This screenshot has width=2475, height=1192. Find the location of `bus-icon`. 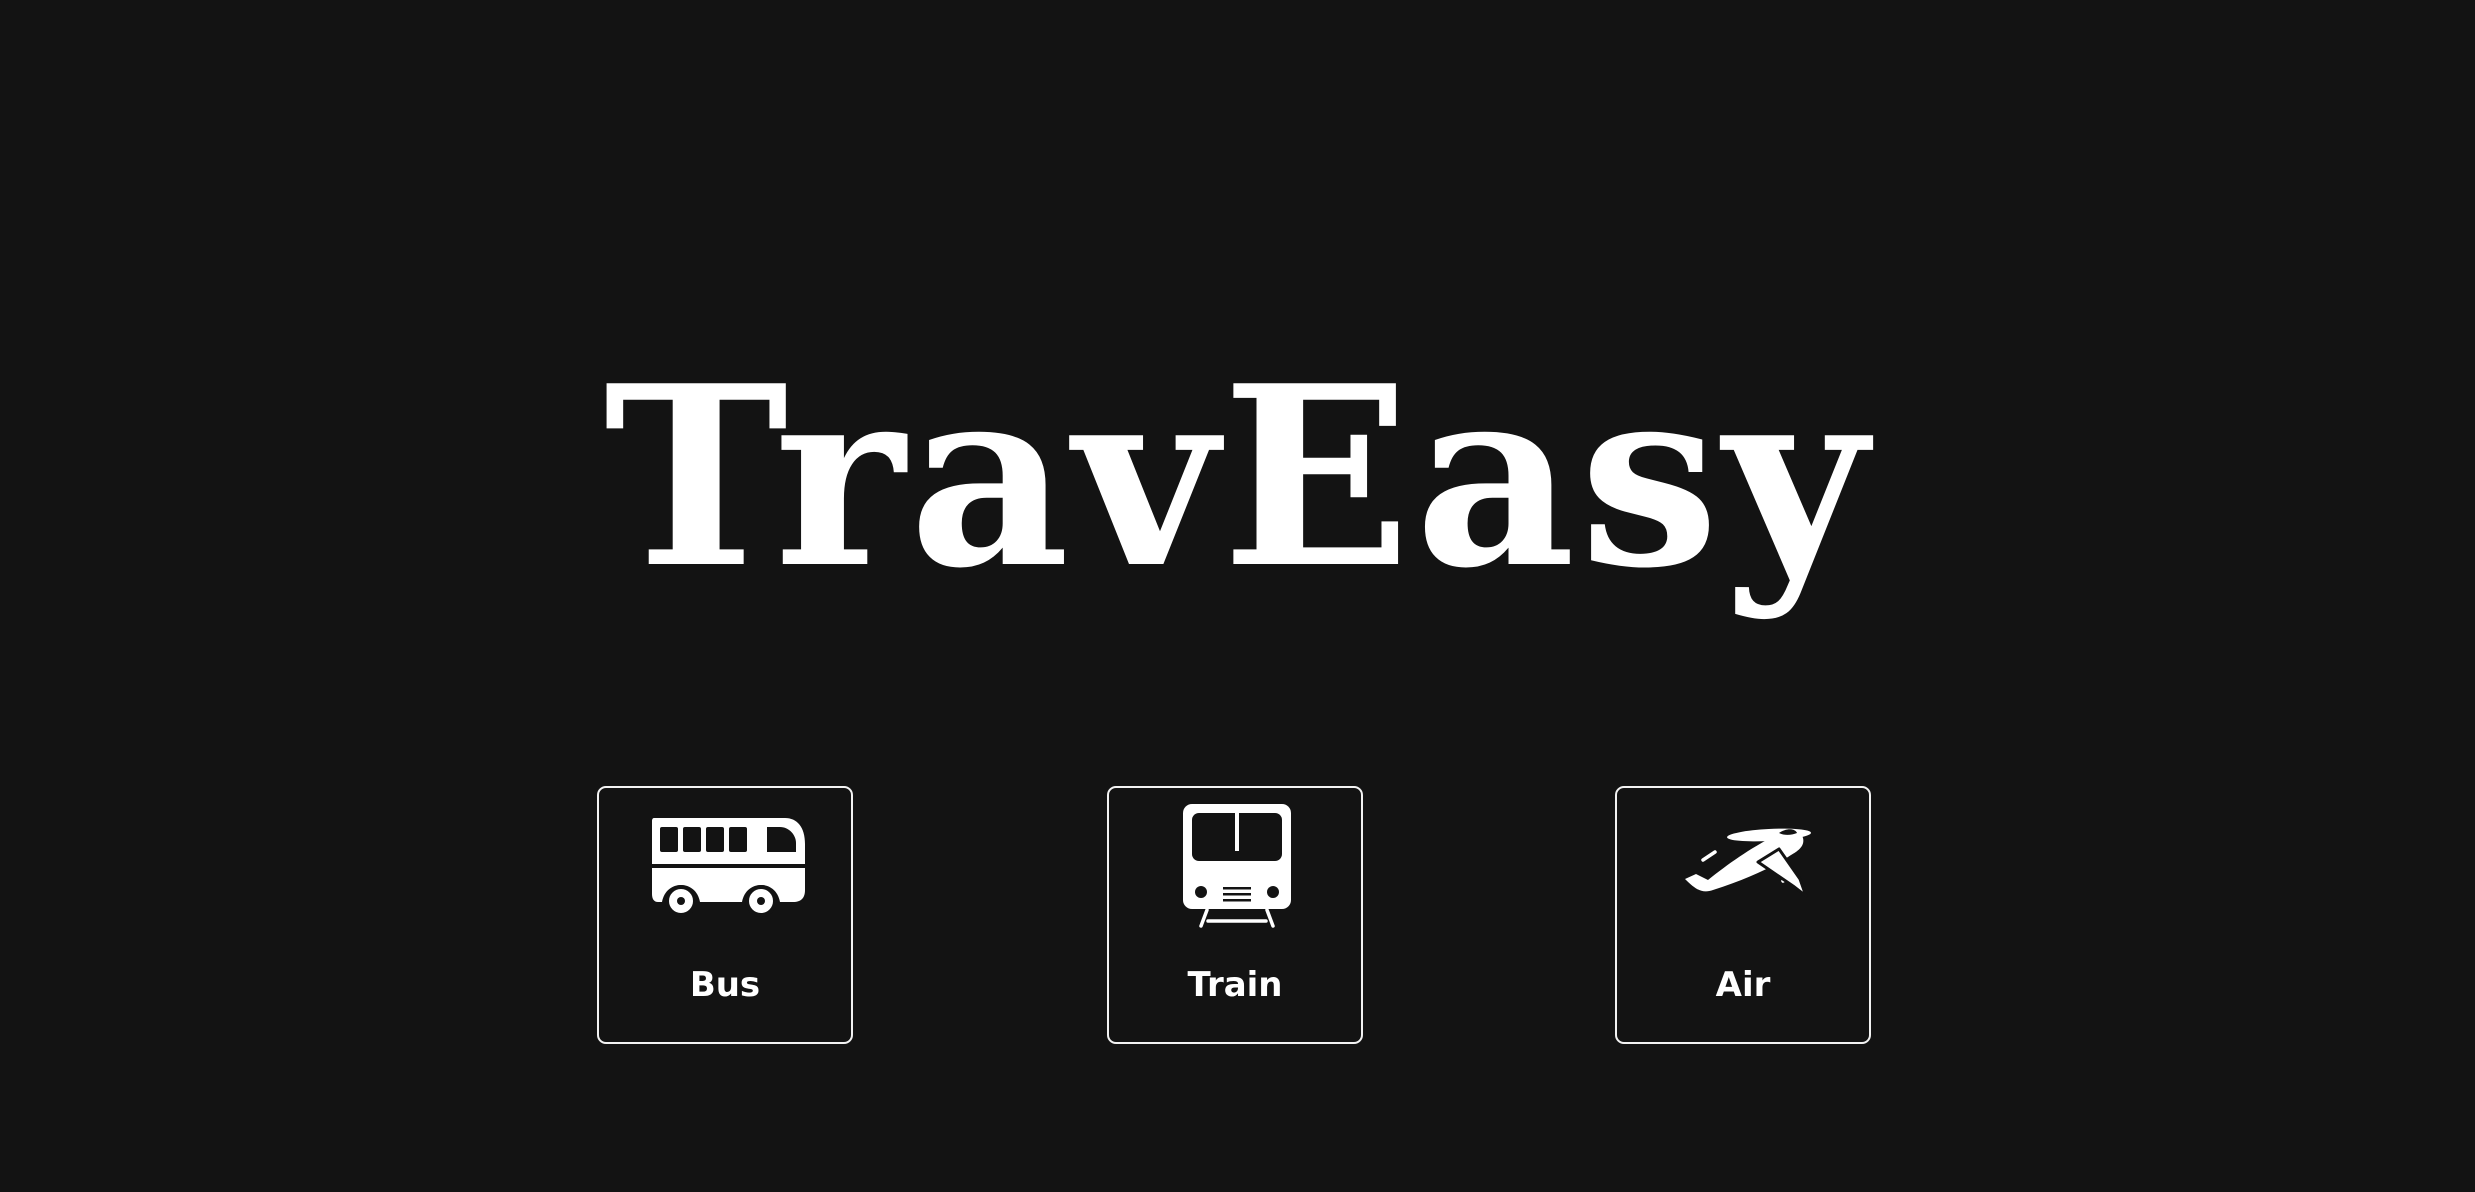

bus-icon is located at coordinates (727, 874).